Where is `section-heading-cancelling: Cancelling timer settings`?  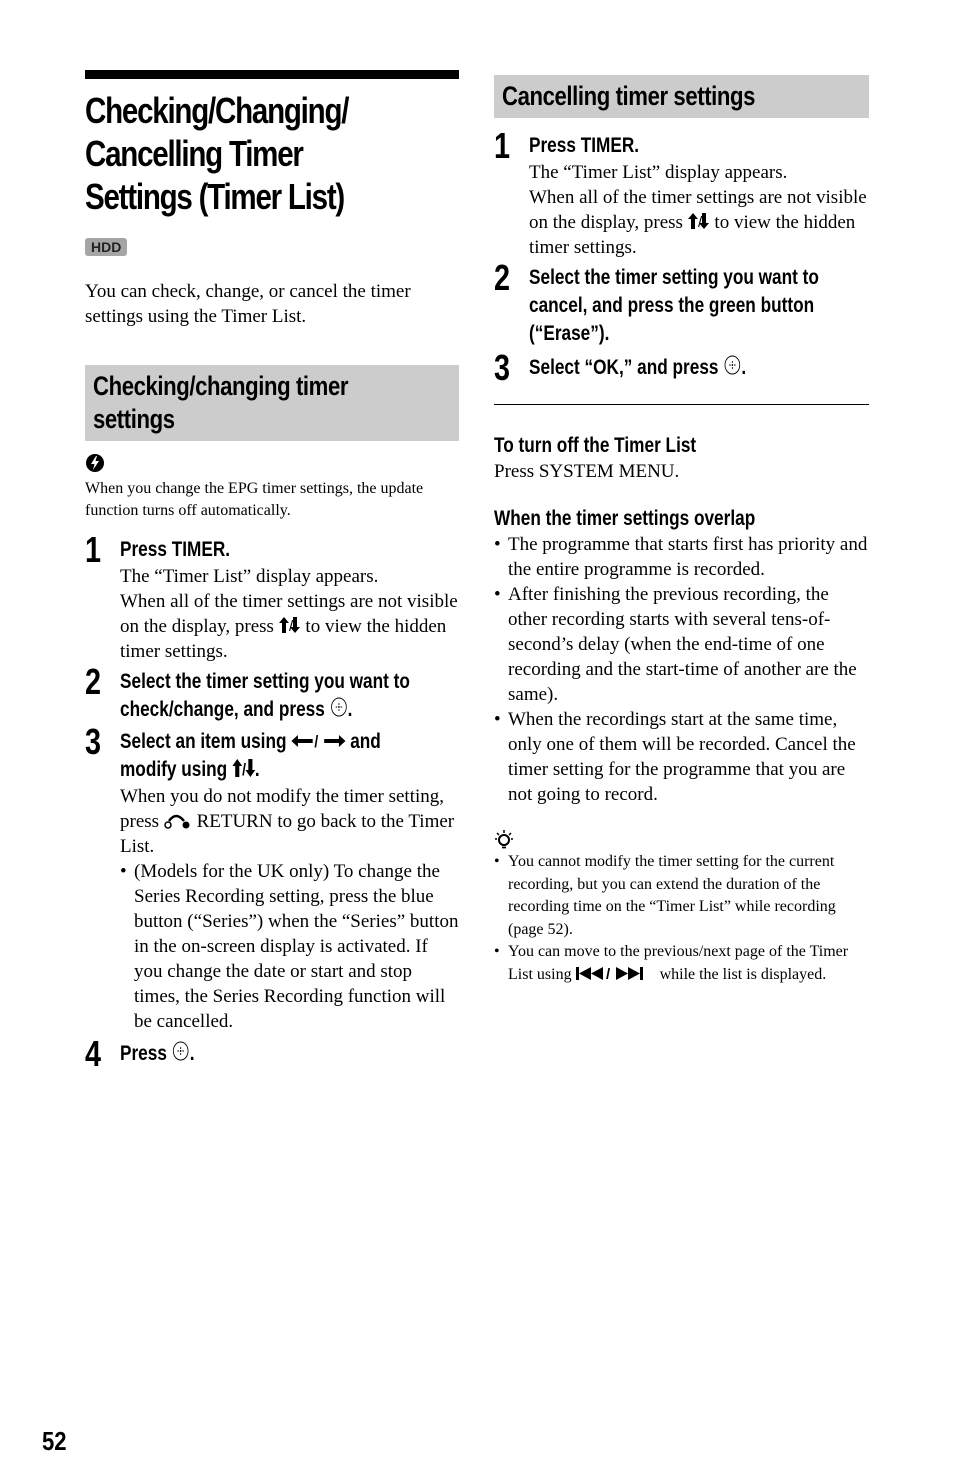
section-heading-cancelling: Cancelling timer settings is located at coordinates (681, 96).